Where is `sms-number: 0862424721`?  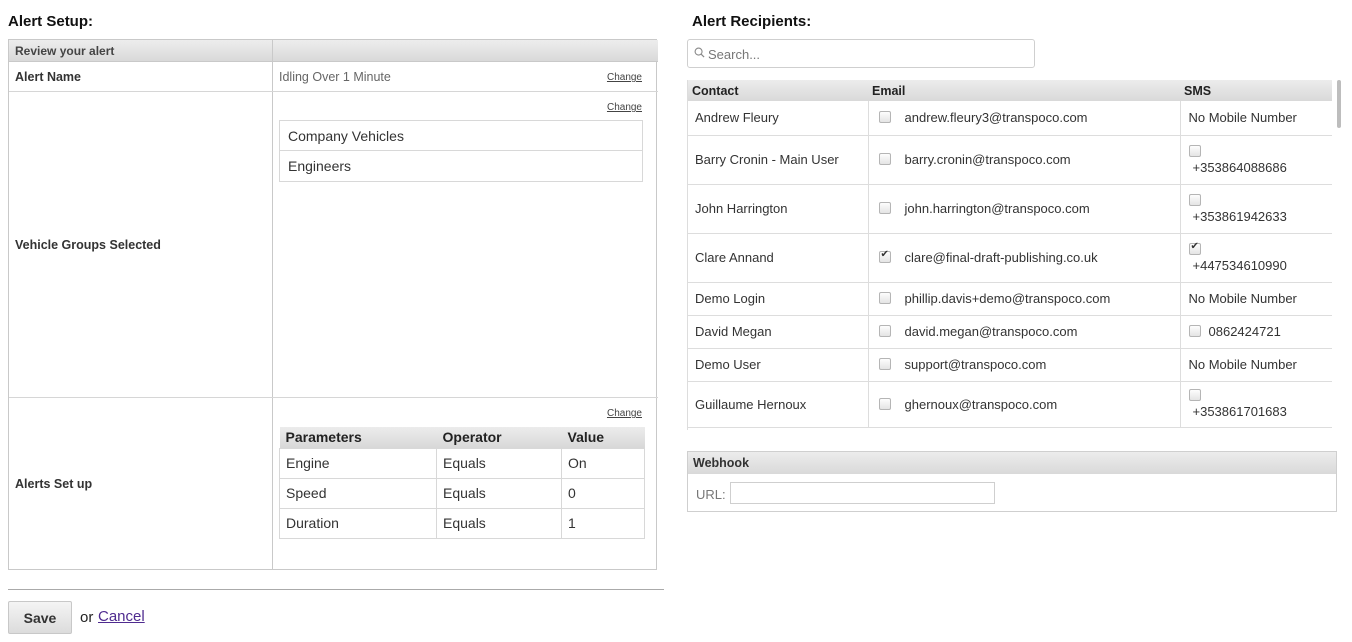
sms-number: 0862424721 is located at coordinates (1244, 331).